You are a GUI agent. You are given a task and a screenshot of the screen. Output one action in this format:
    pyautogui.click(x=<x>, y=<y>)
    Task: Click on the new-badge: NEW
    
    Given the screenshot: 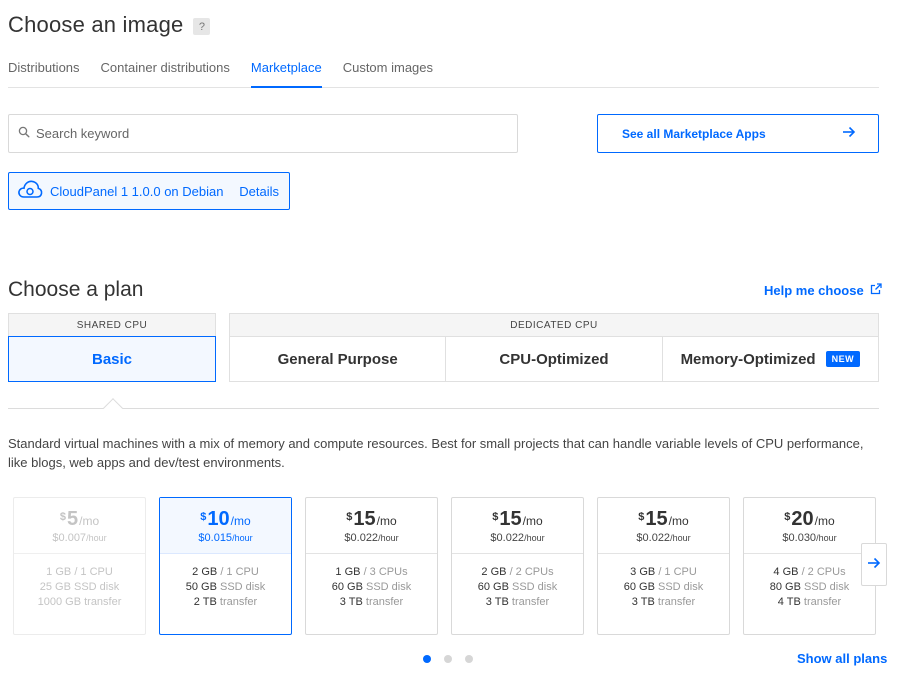 What is the action you would take?
    pyautogui.click(x=843, y=359)
    